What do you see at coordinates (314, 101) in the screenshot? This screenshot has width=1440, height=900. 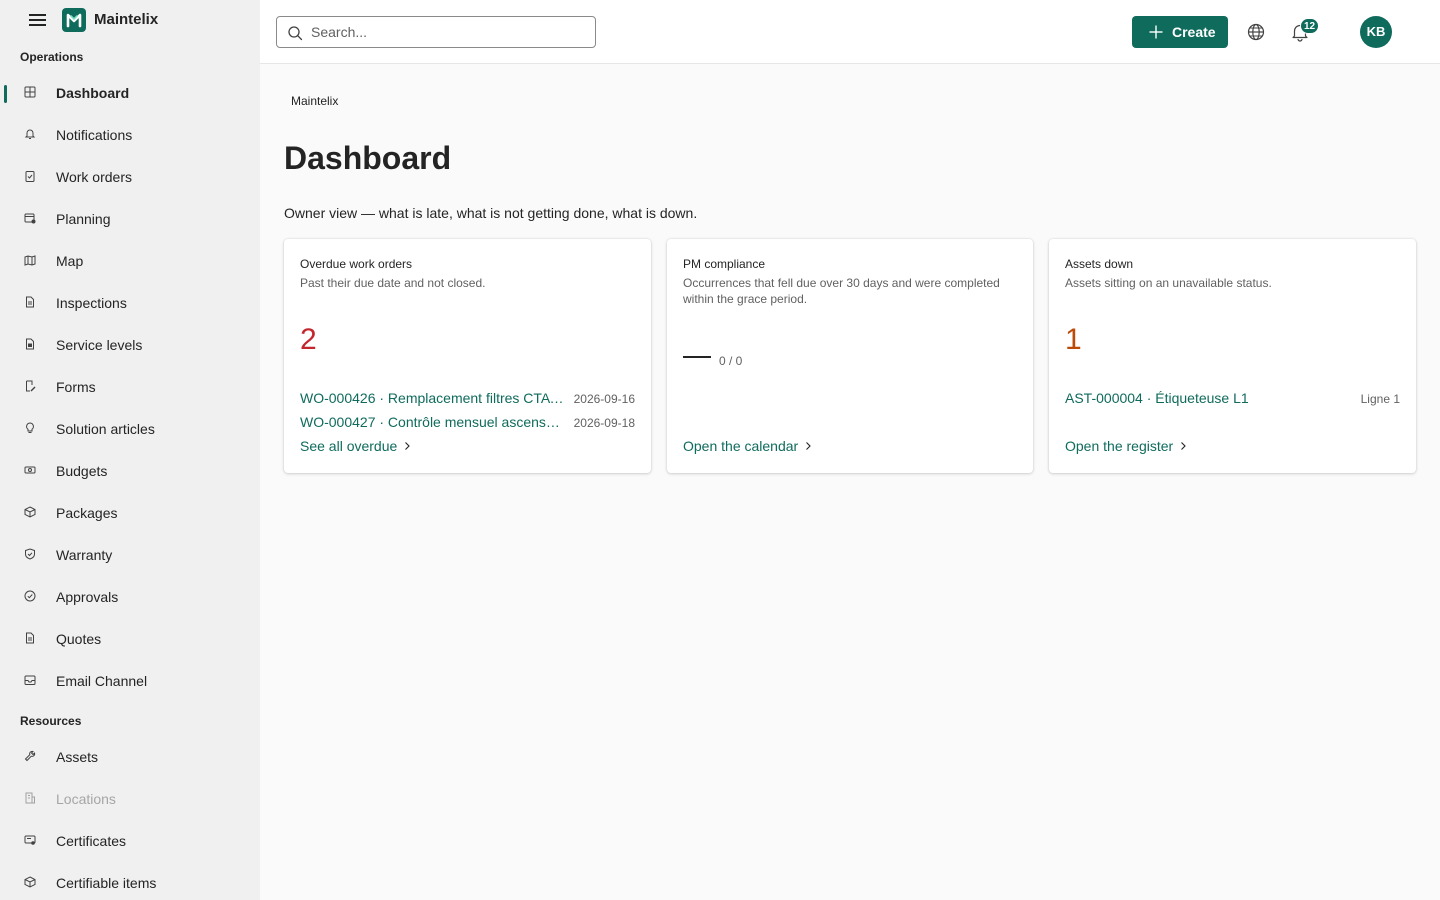 I see `breadcrumb: Maintelix` at bounding box center [314, 101].